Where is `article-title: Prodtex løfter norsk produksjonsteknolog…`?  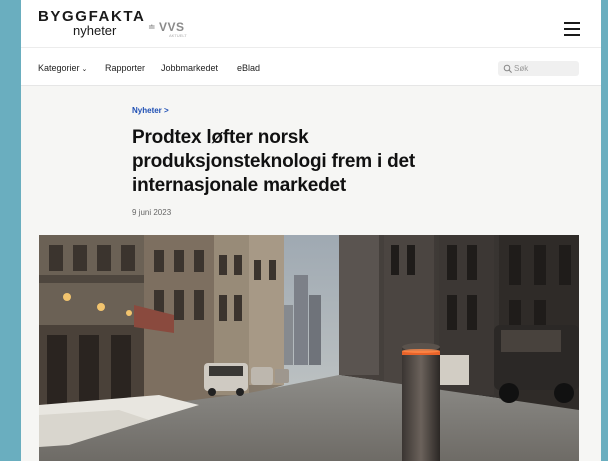 article-title: Prodtex løfter norsk produksjonsteknolog… is located at coordinates (274, 161).